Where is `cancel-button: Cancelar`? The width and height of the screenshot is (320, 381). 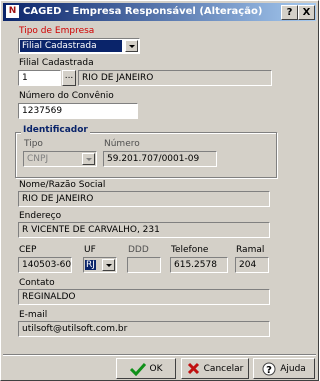 cancel-button: Cancelar is located at coordinates (215, 368).